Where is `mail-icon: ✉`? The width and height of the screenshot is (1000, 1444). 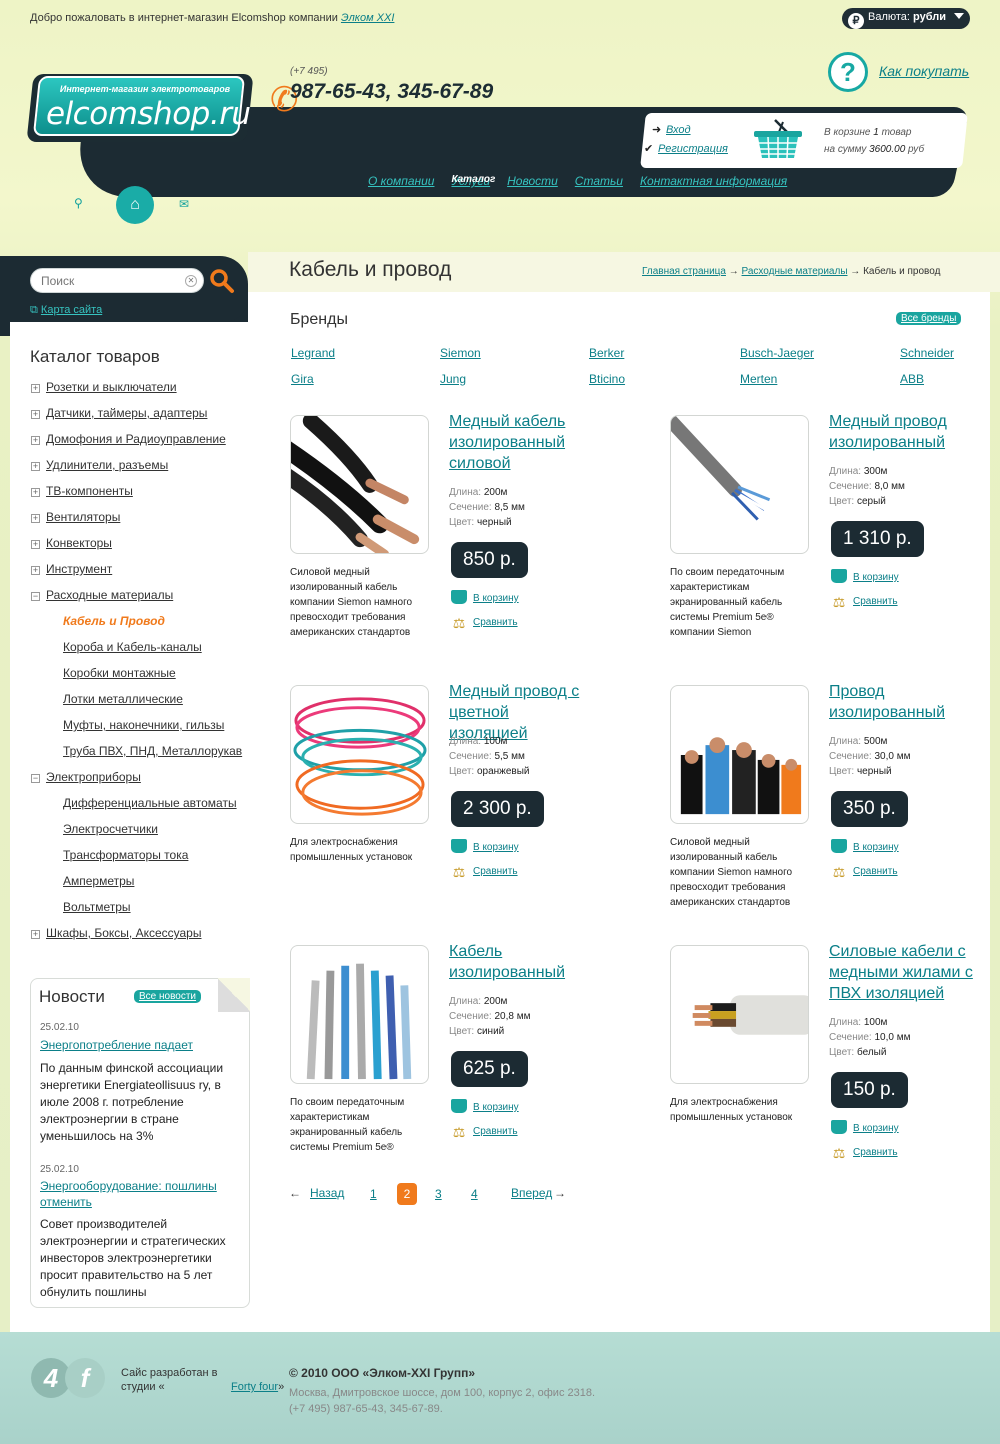
mail-icon: ✉ is located at coordinates (184, 204).